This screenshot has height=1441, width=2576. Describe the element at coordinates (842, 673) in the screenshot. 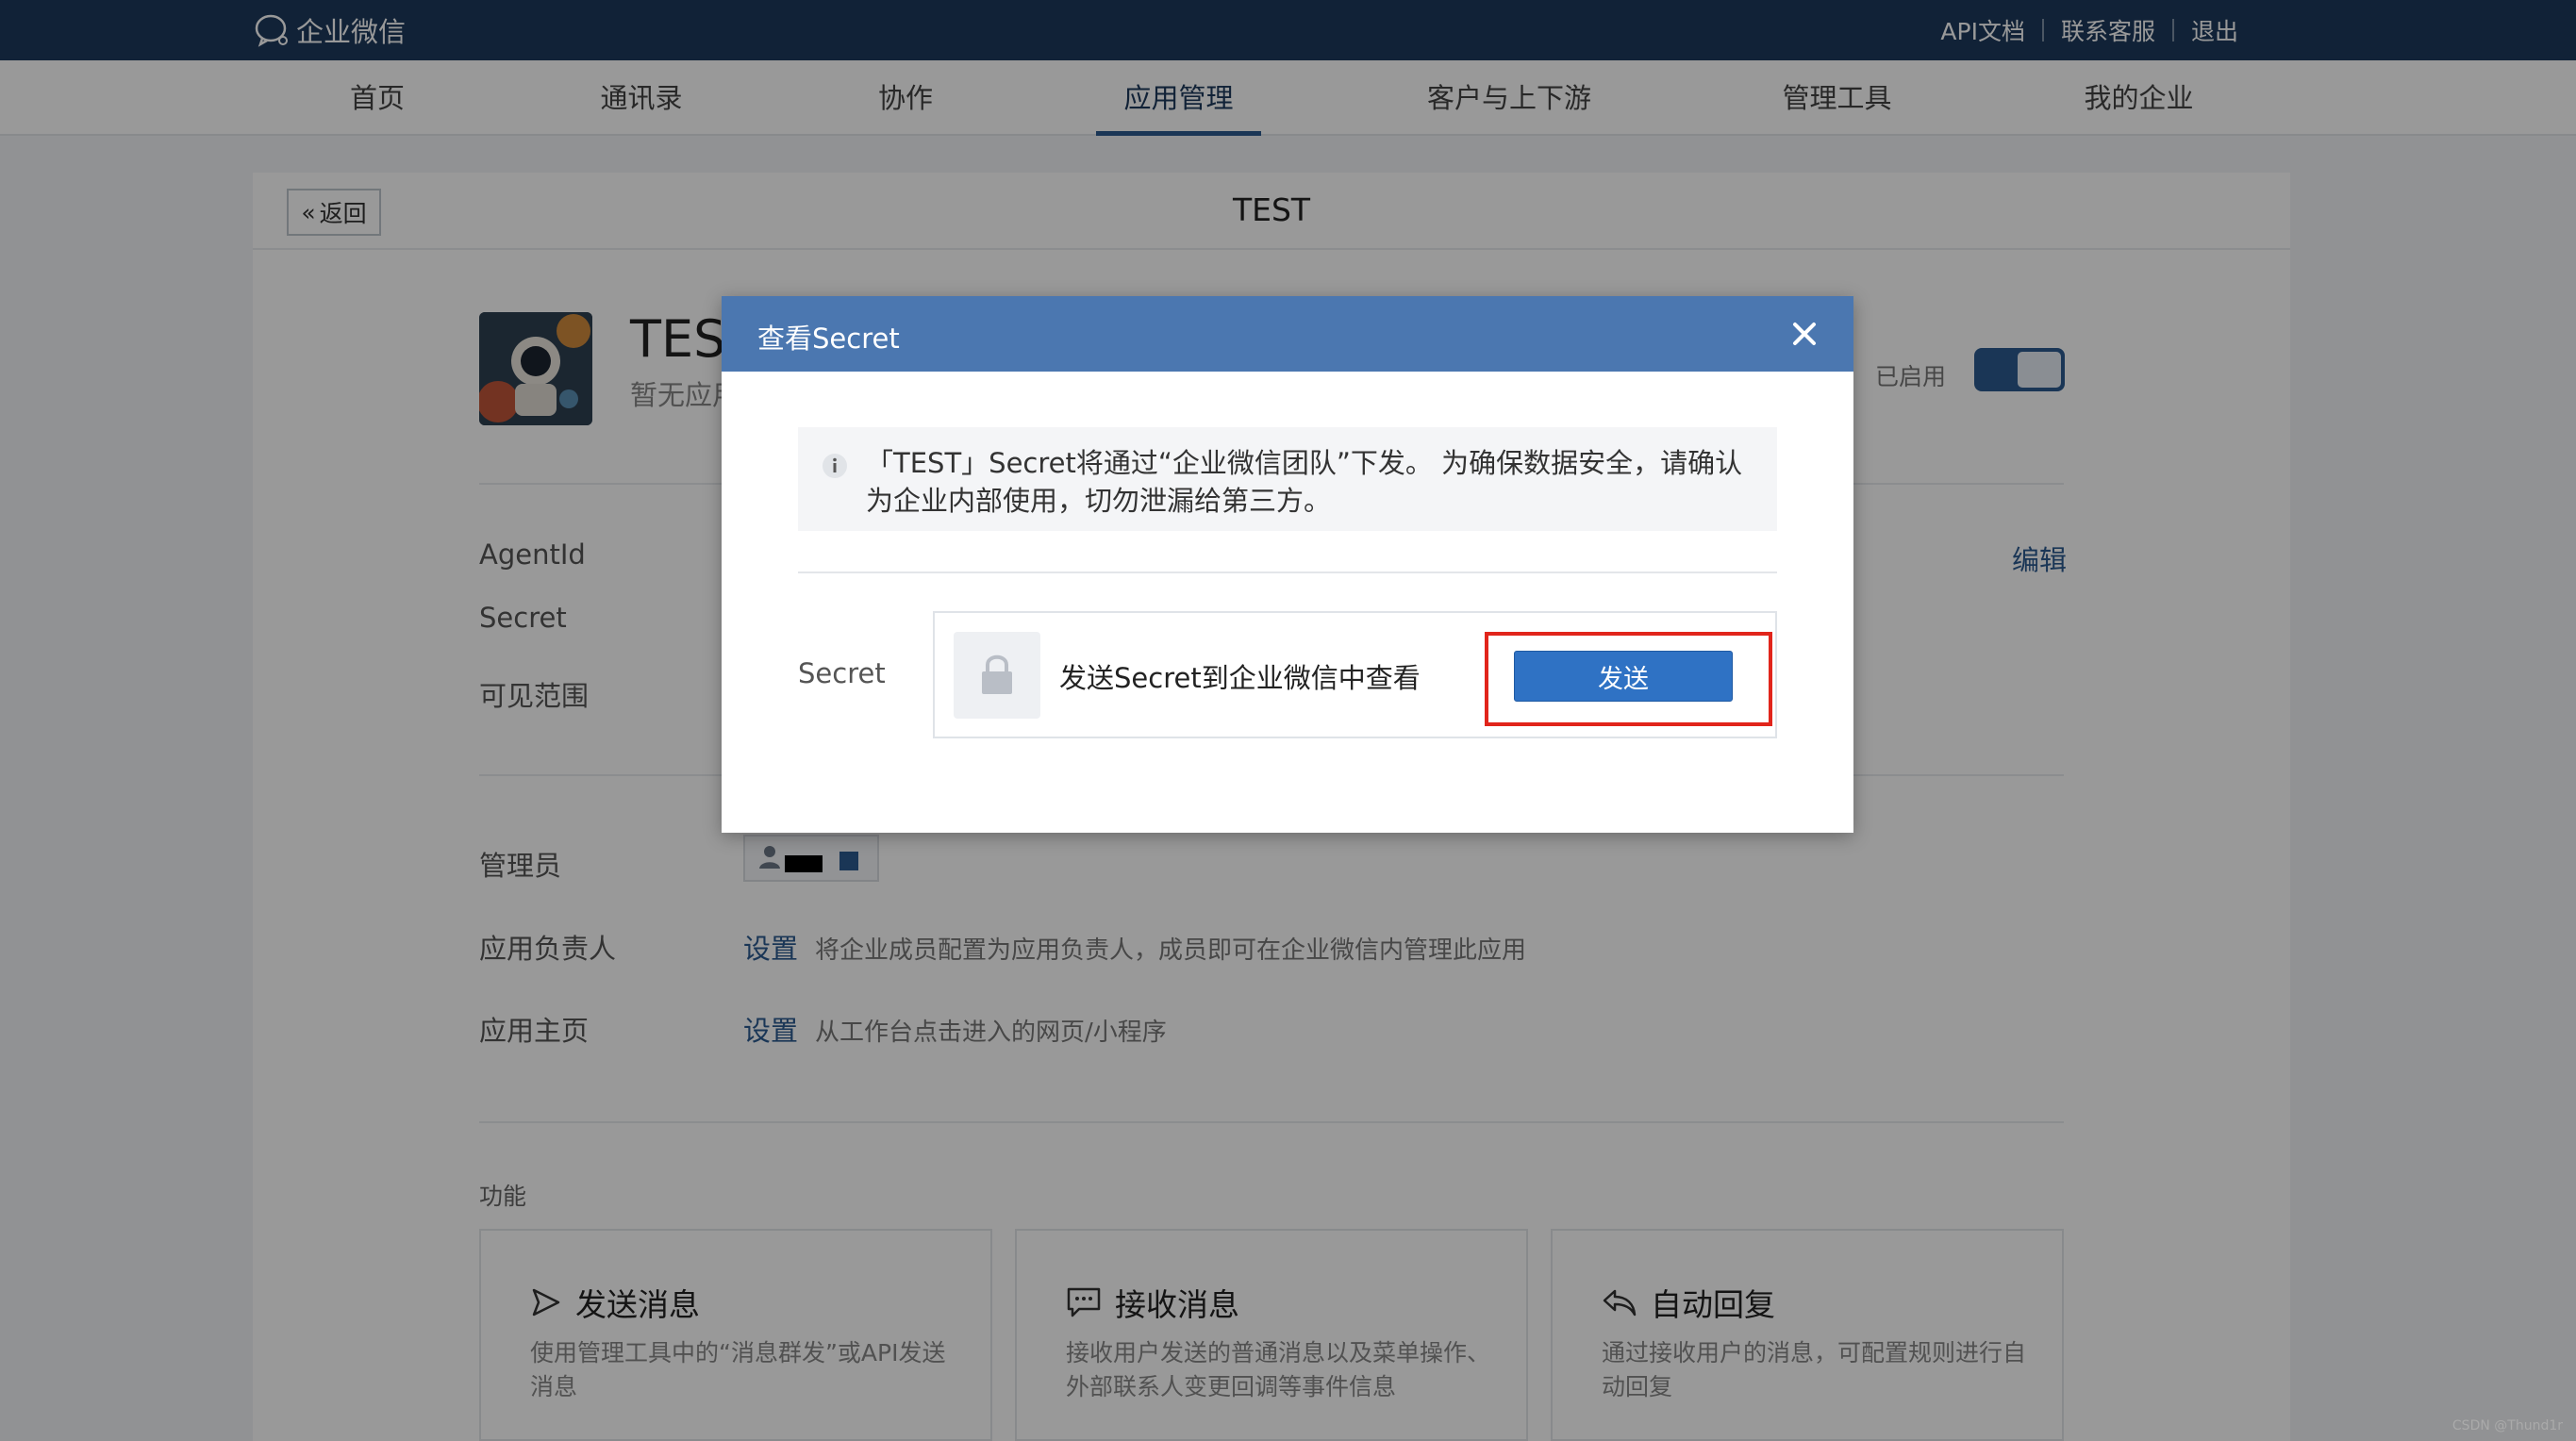

I see `secret-field-label: Secret` at that location.